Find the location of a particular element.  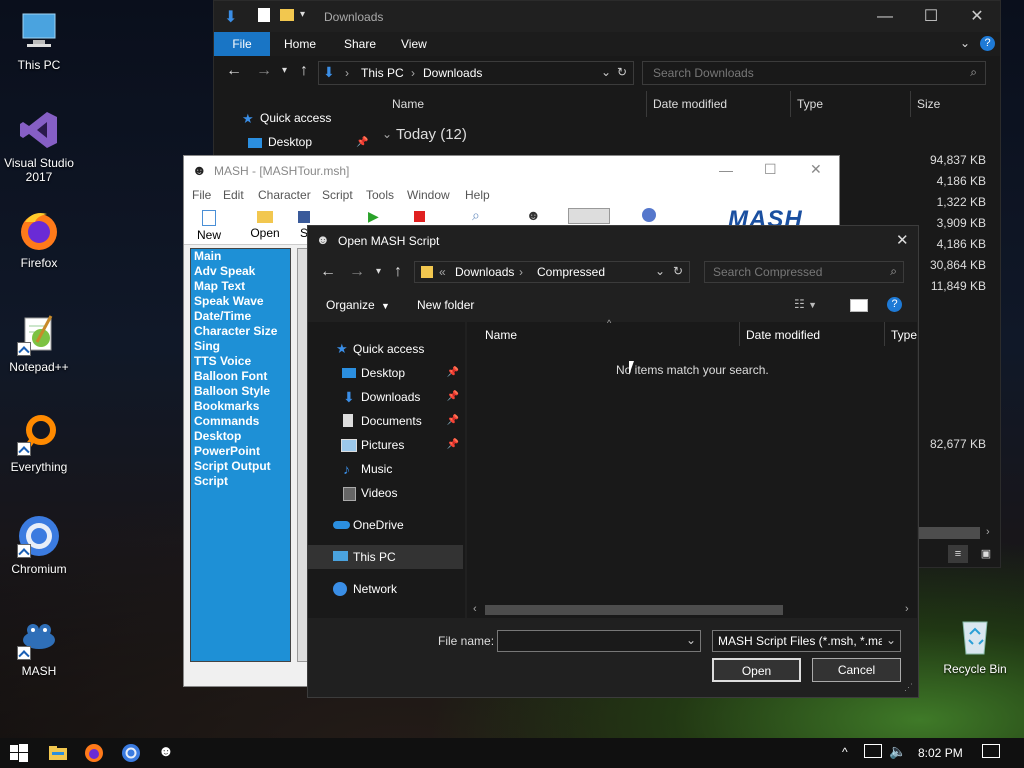

mash-icon: ☻ is located at coordinates (168, 753).